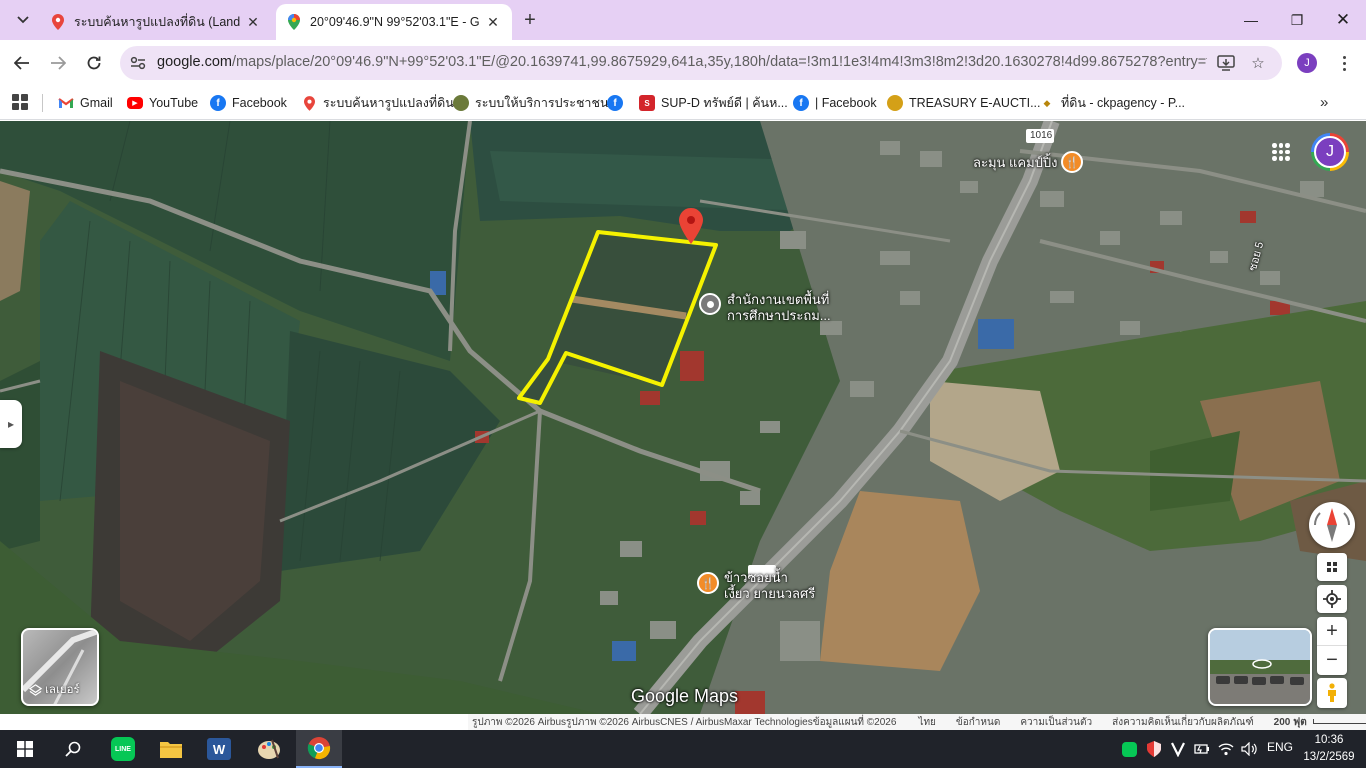 Image resolution: width=1366 pixels, height=768 pixels. Describe the element at coordinates (1297, 20) in the screenshot. I see `maximize-button: ❐` at that location.